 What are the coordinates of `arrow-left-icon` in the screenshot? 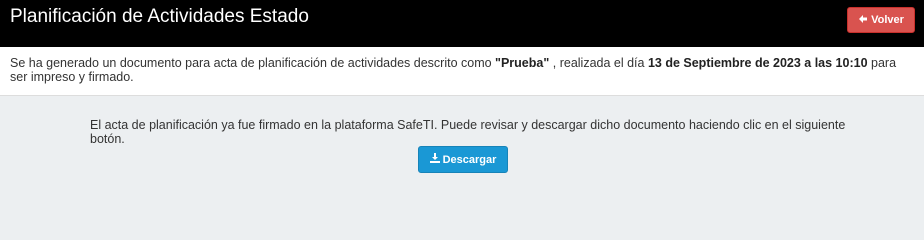 It's located at (863, 20).